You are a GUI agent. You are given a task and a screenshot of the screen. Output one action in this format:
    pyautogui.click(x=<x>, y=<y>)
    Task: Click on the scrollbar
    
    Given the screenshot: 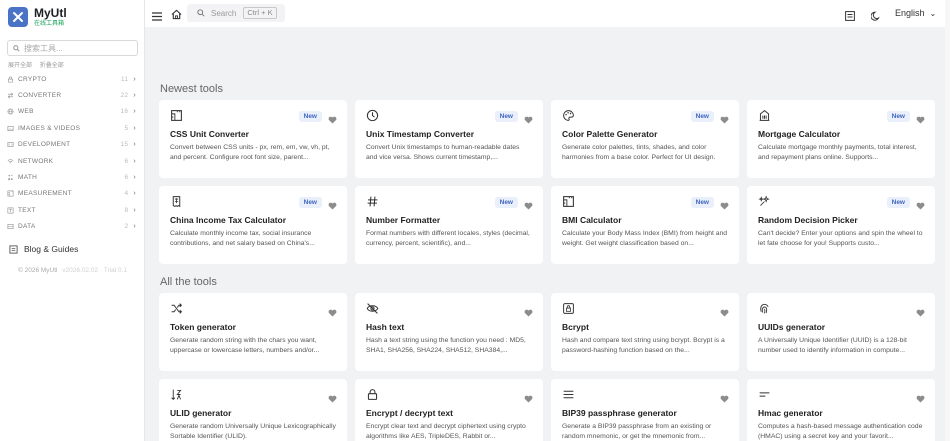 What is the action you would take?
    pyautogui.click(x=947, y=220)
    